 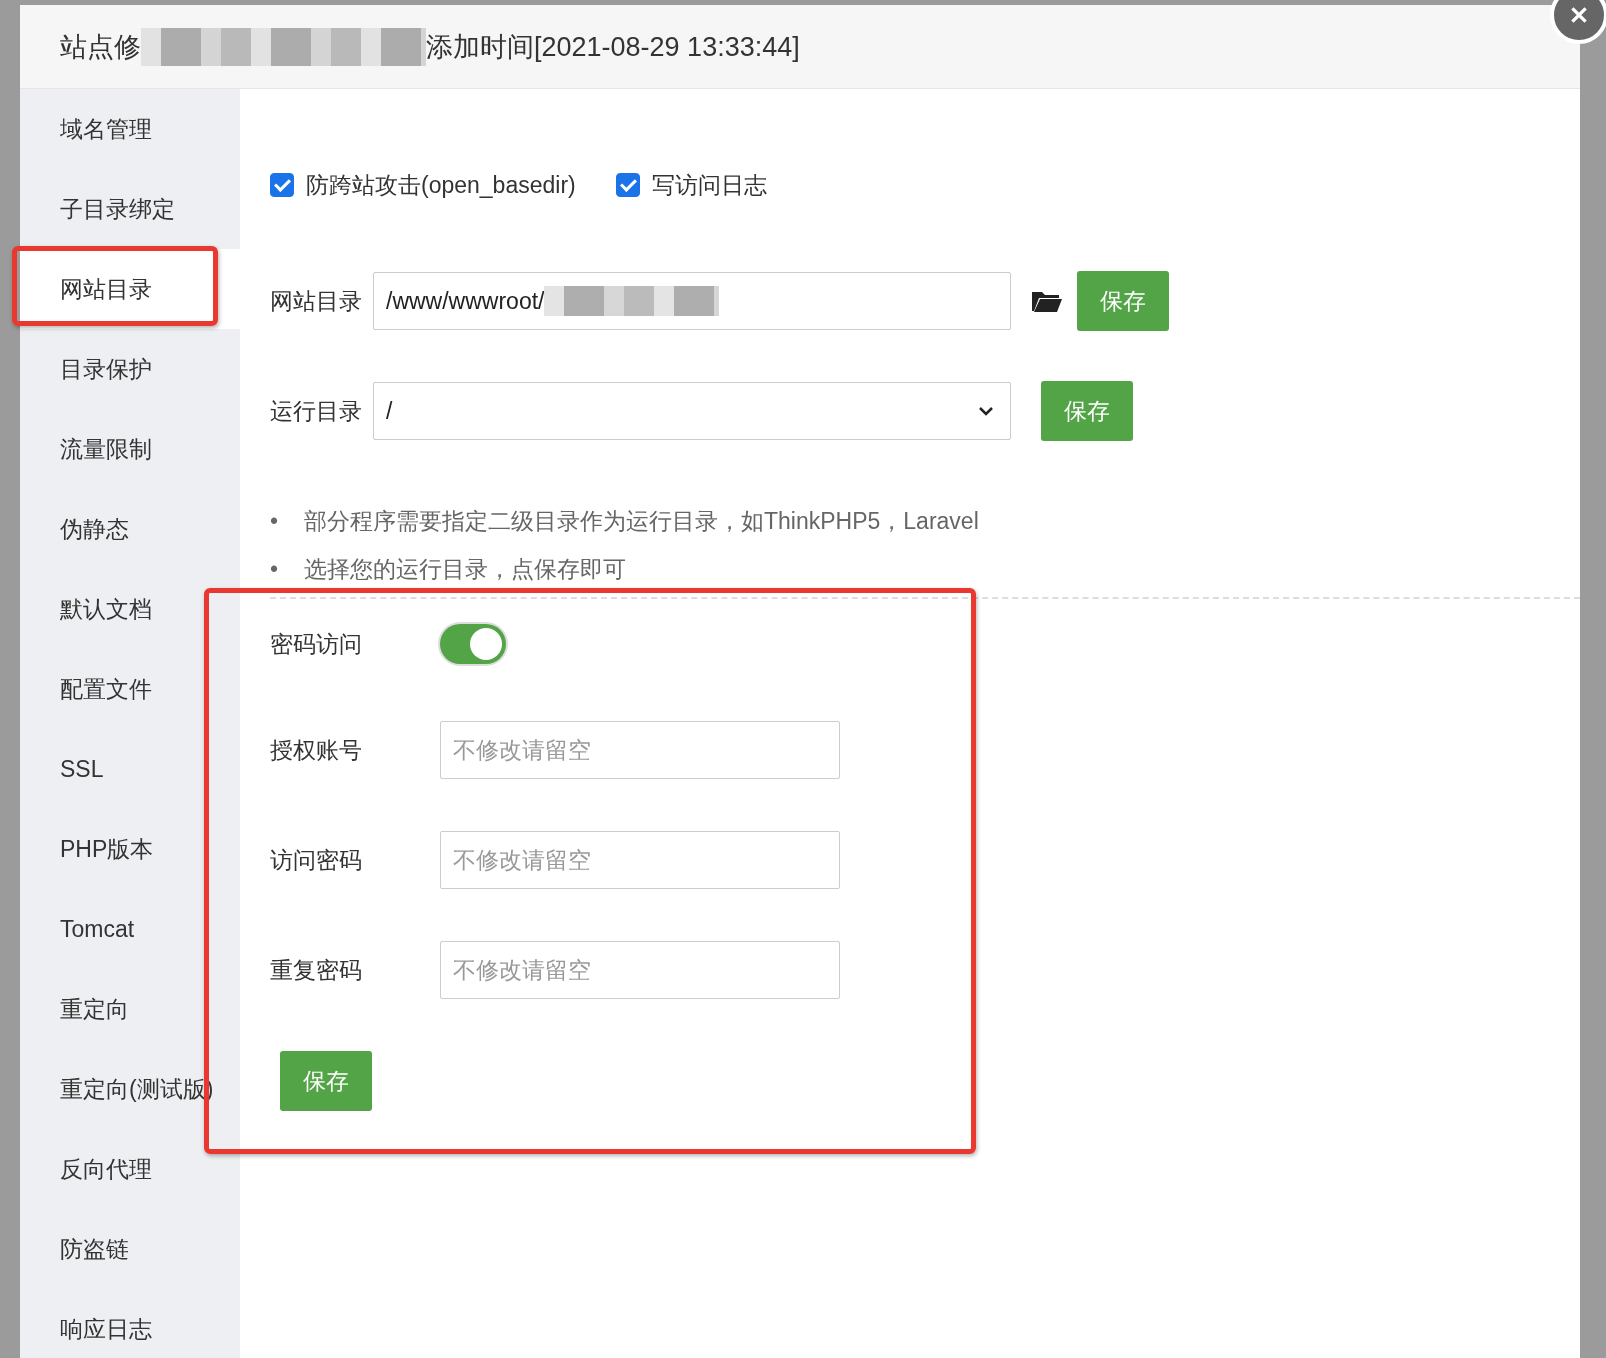 What do you see at coordinates (692, 301) in the screenshot?
I see `path-field: /www/wwwroot/` at bounding box center [692, 301].